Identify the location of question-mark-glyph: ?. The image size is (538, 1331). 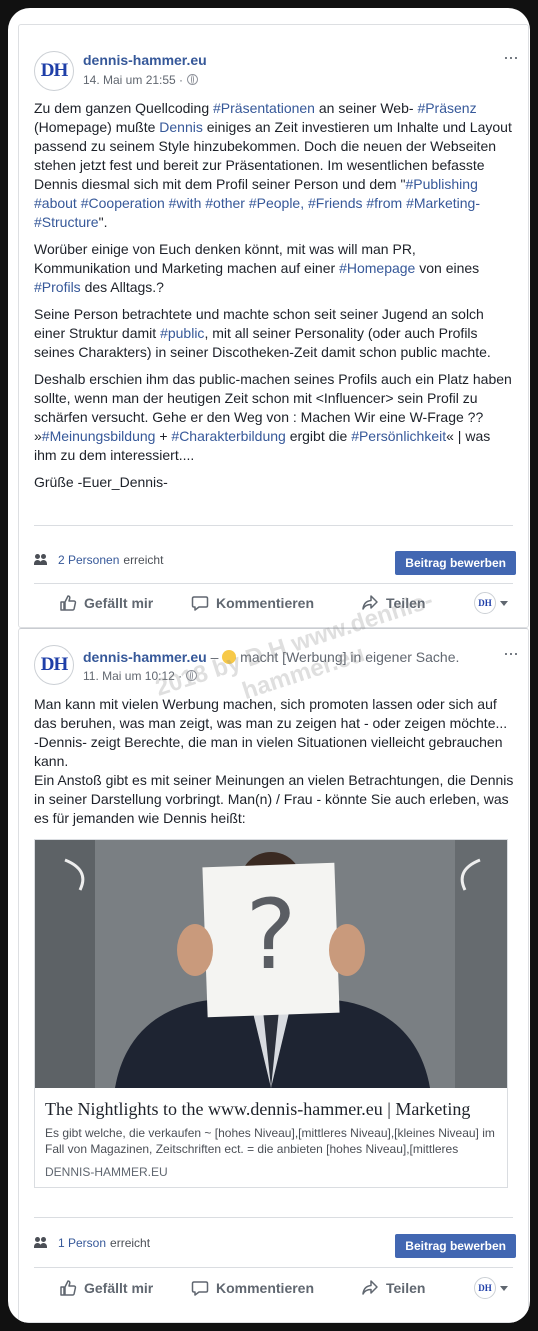
(271, 935).